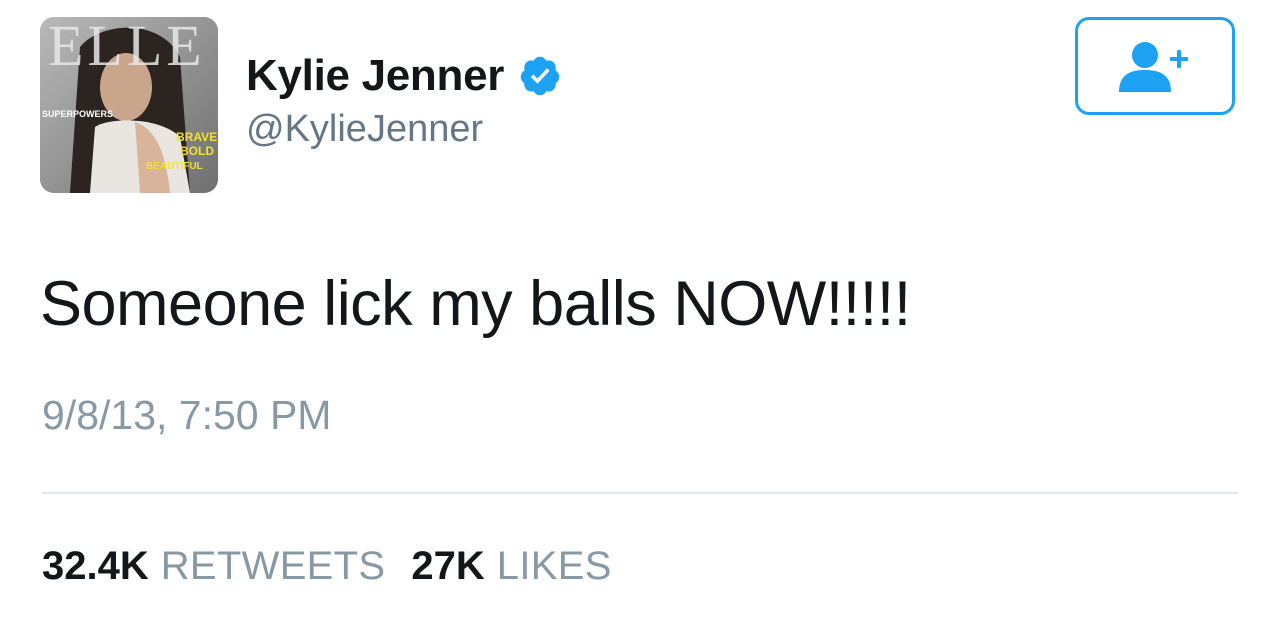 The width and height of the screenshot is (1280, 633). I want to click on likes-count: 27K, so click(448, 566).